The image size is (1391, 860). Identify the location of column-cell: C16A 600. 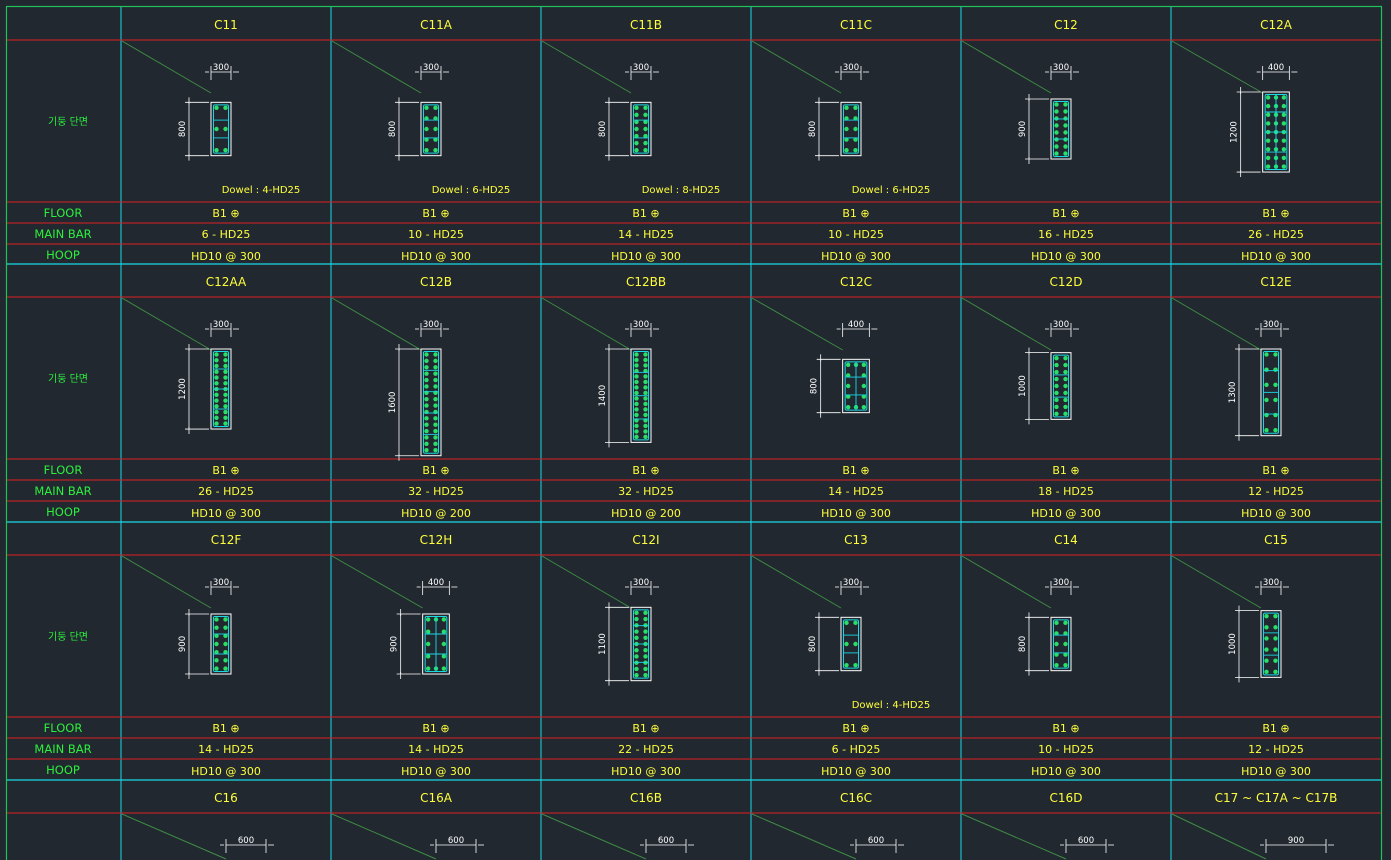
(408, 825).